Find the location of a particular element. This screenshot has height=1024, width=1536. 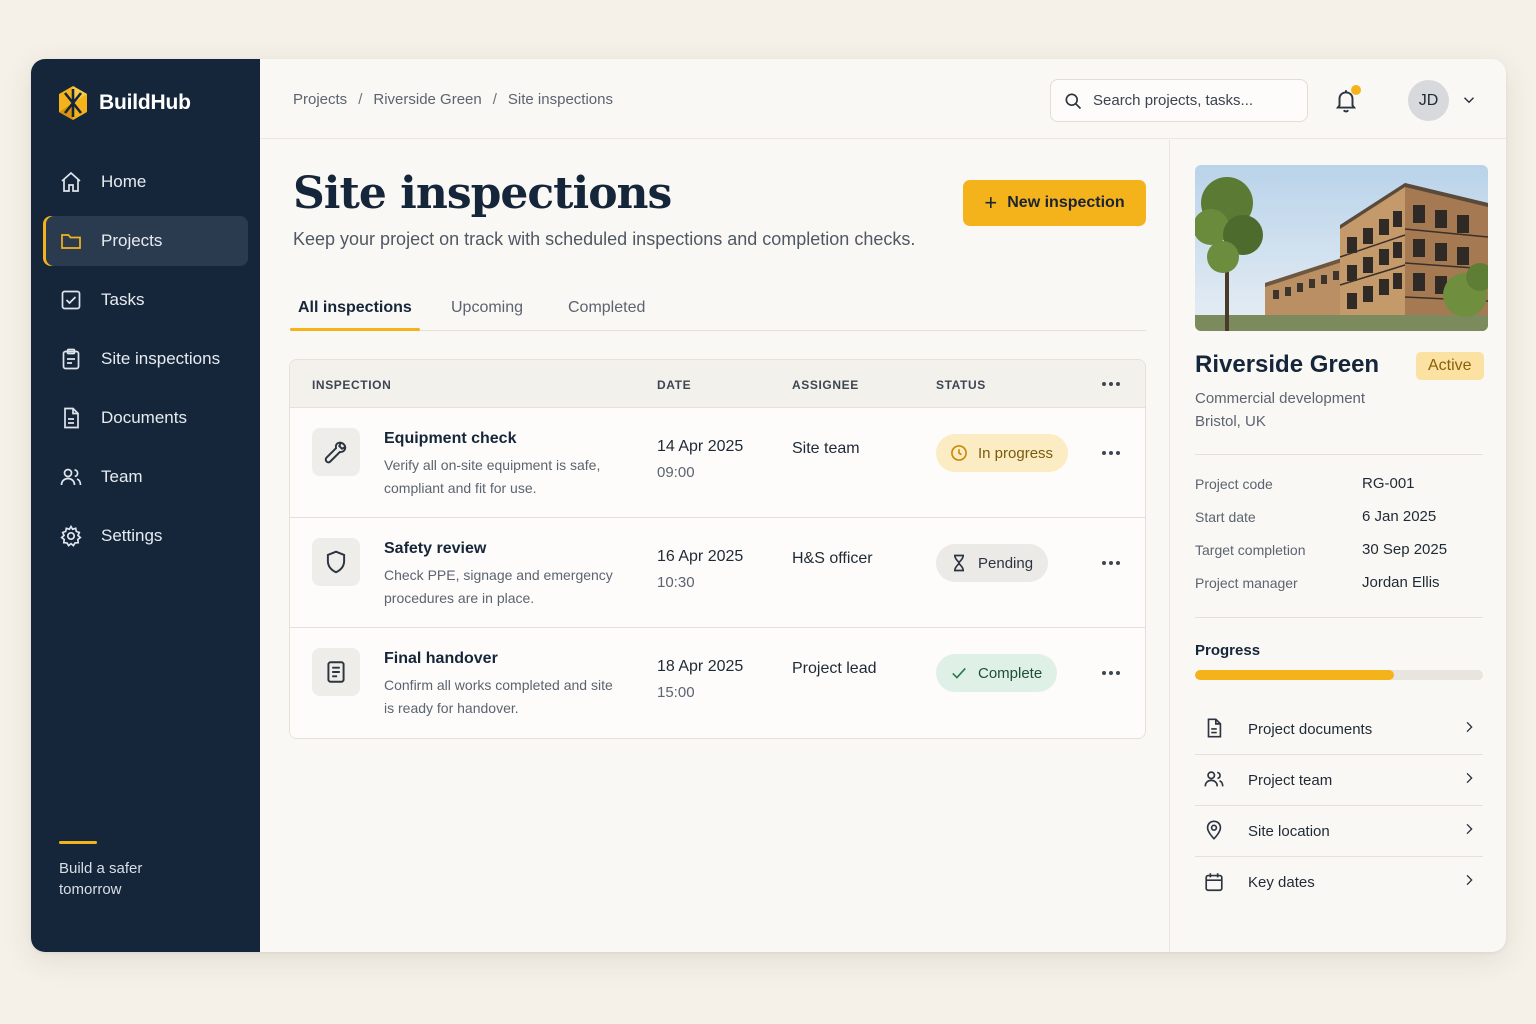

inspection-title: Safety review is located at coordinates (435, 548).